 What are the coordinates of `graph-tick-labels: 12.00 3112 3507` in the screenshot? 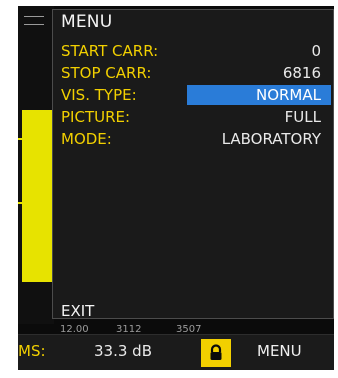 It's located at (142, 329).